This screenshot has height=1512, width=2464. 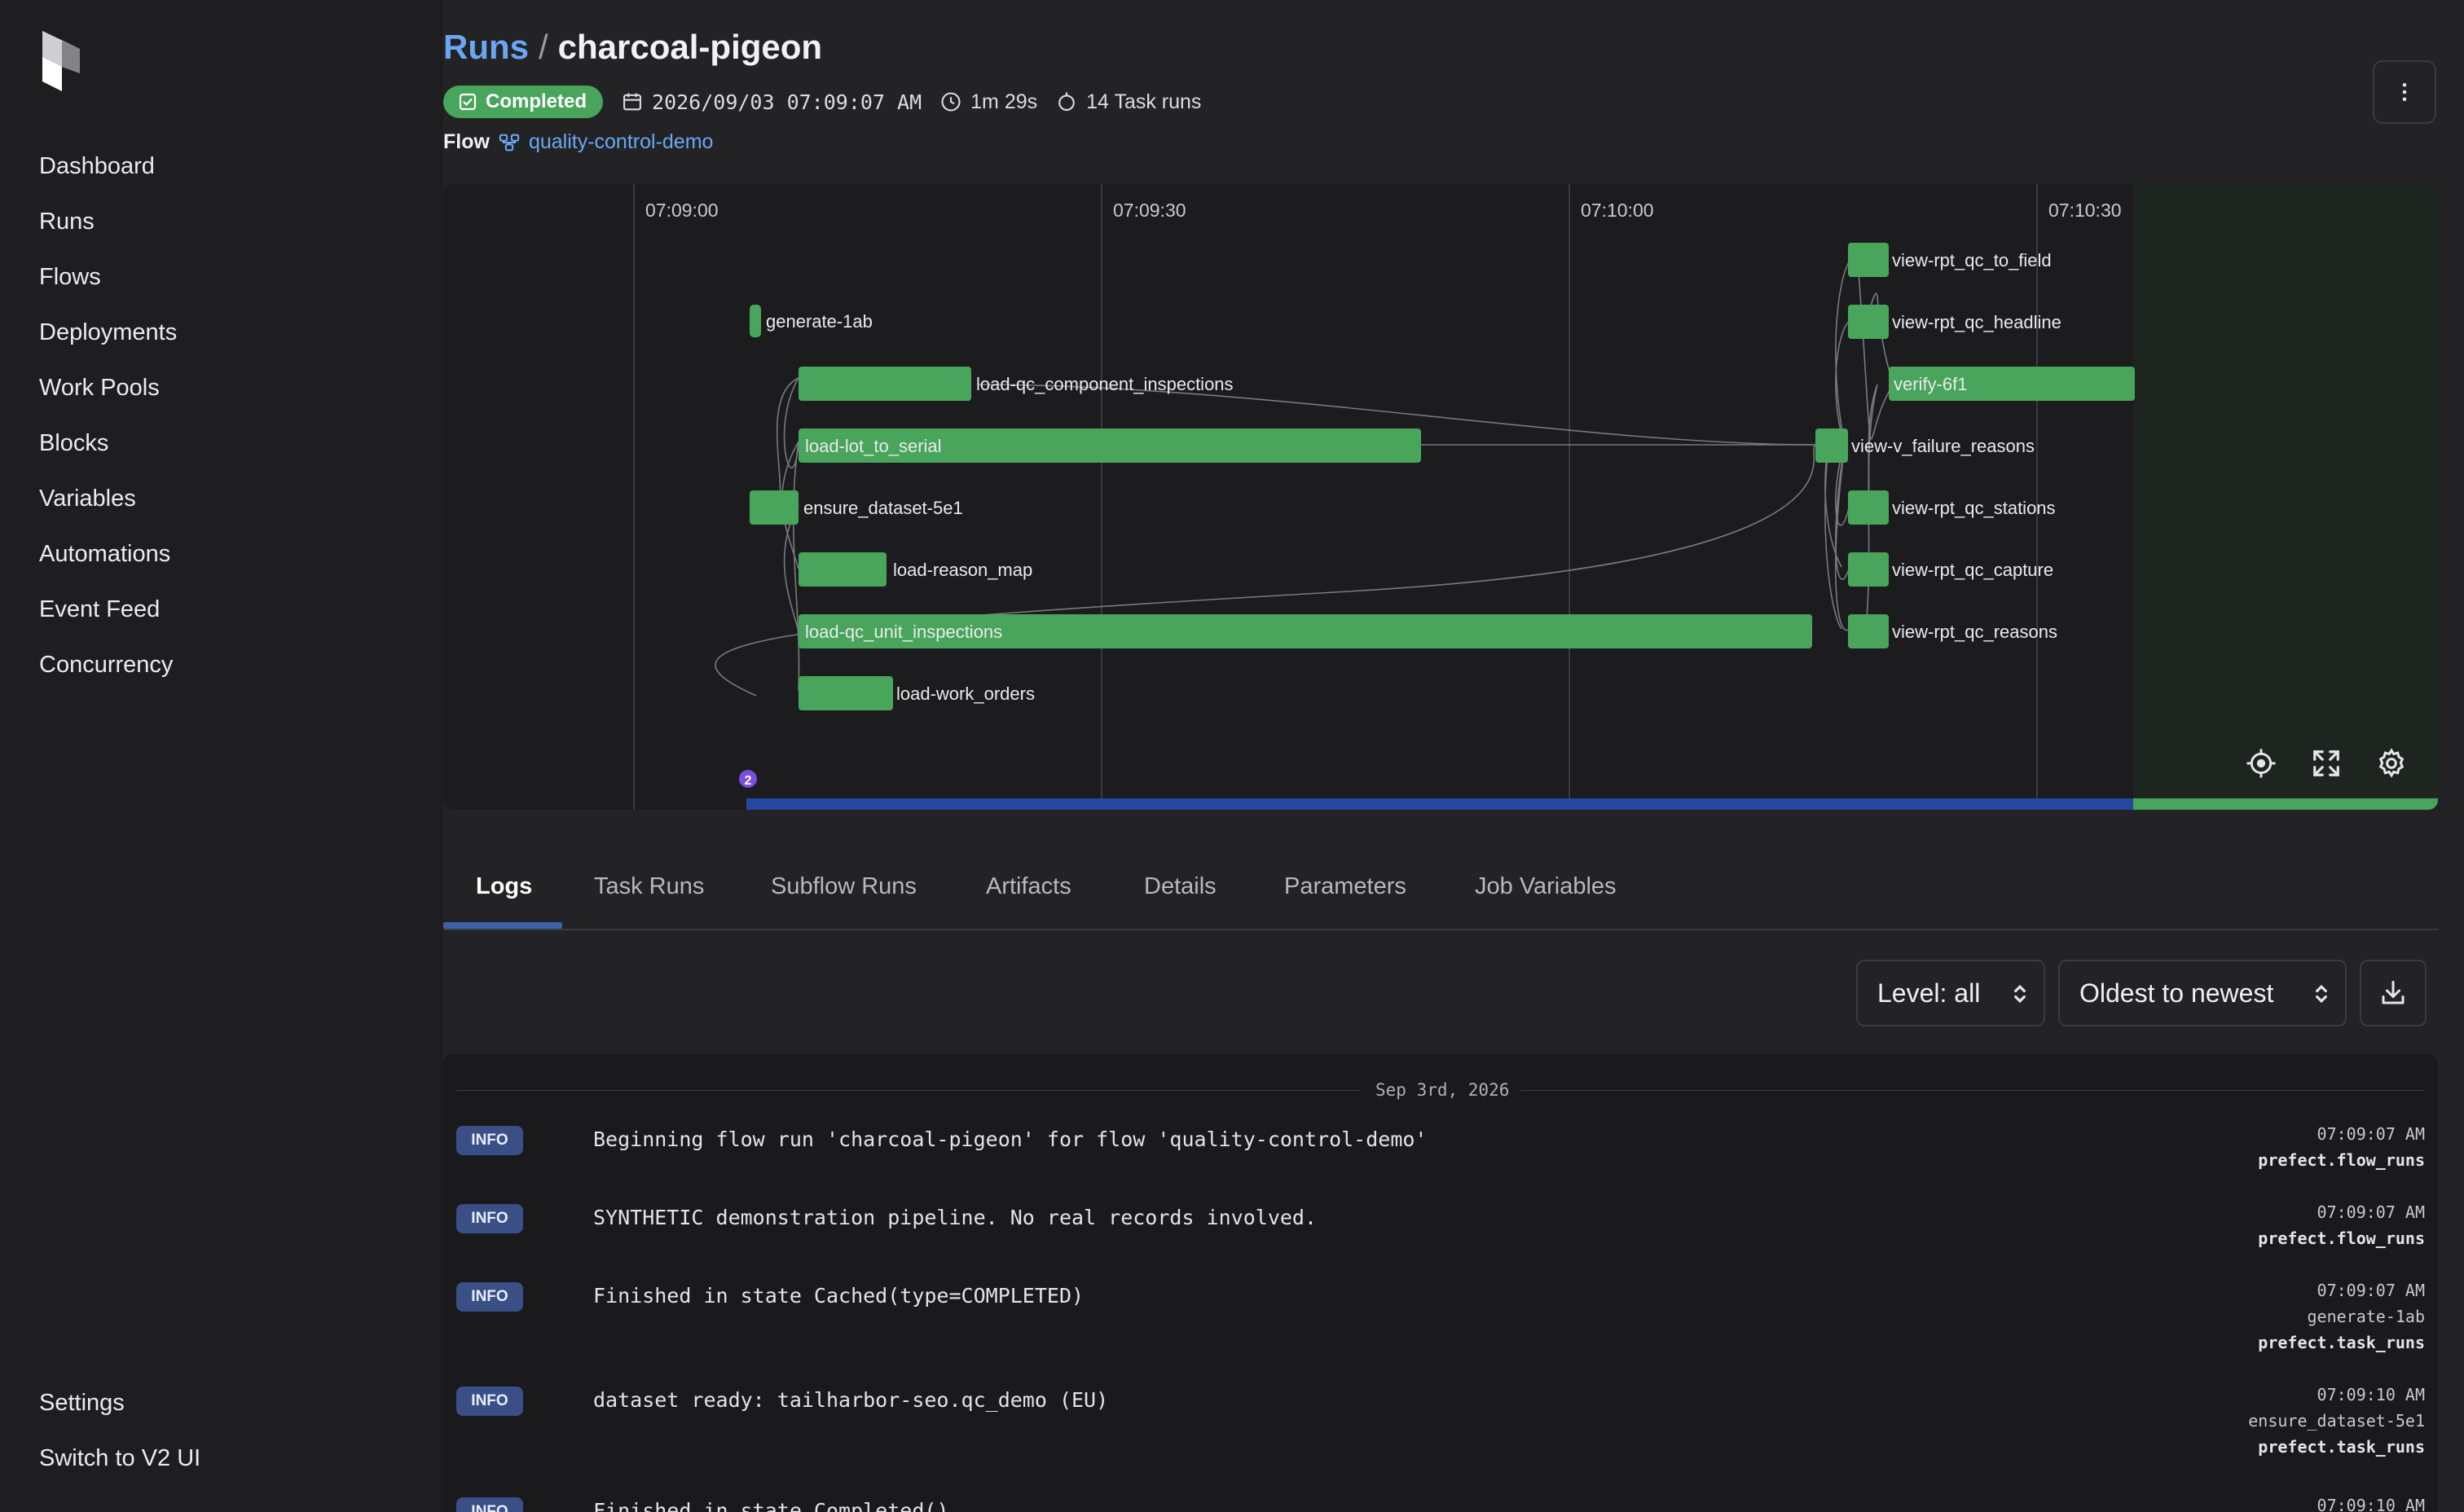 What do you see at coordinates (1180, 886) in the screenshot?
I see `tab-details: Details` at bounding box center [1180, 886].